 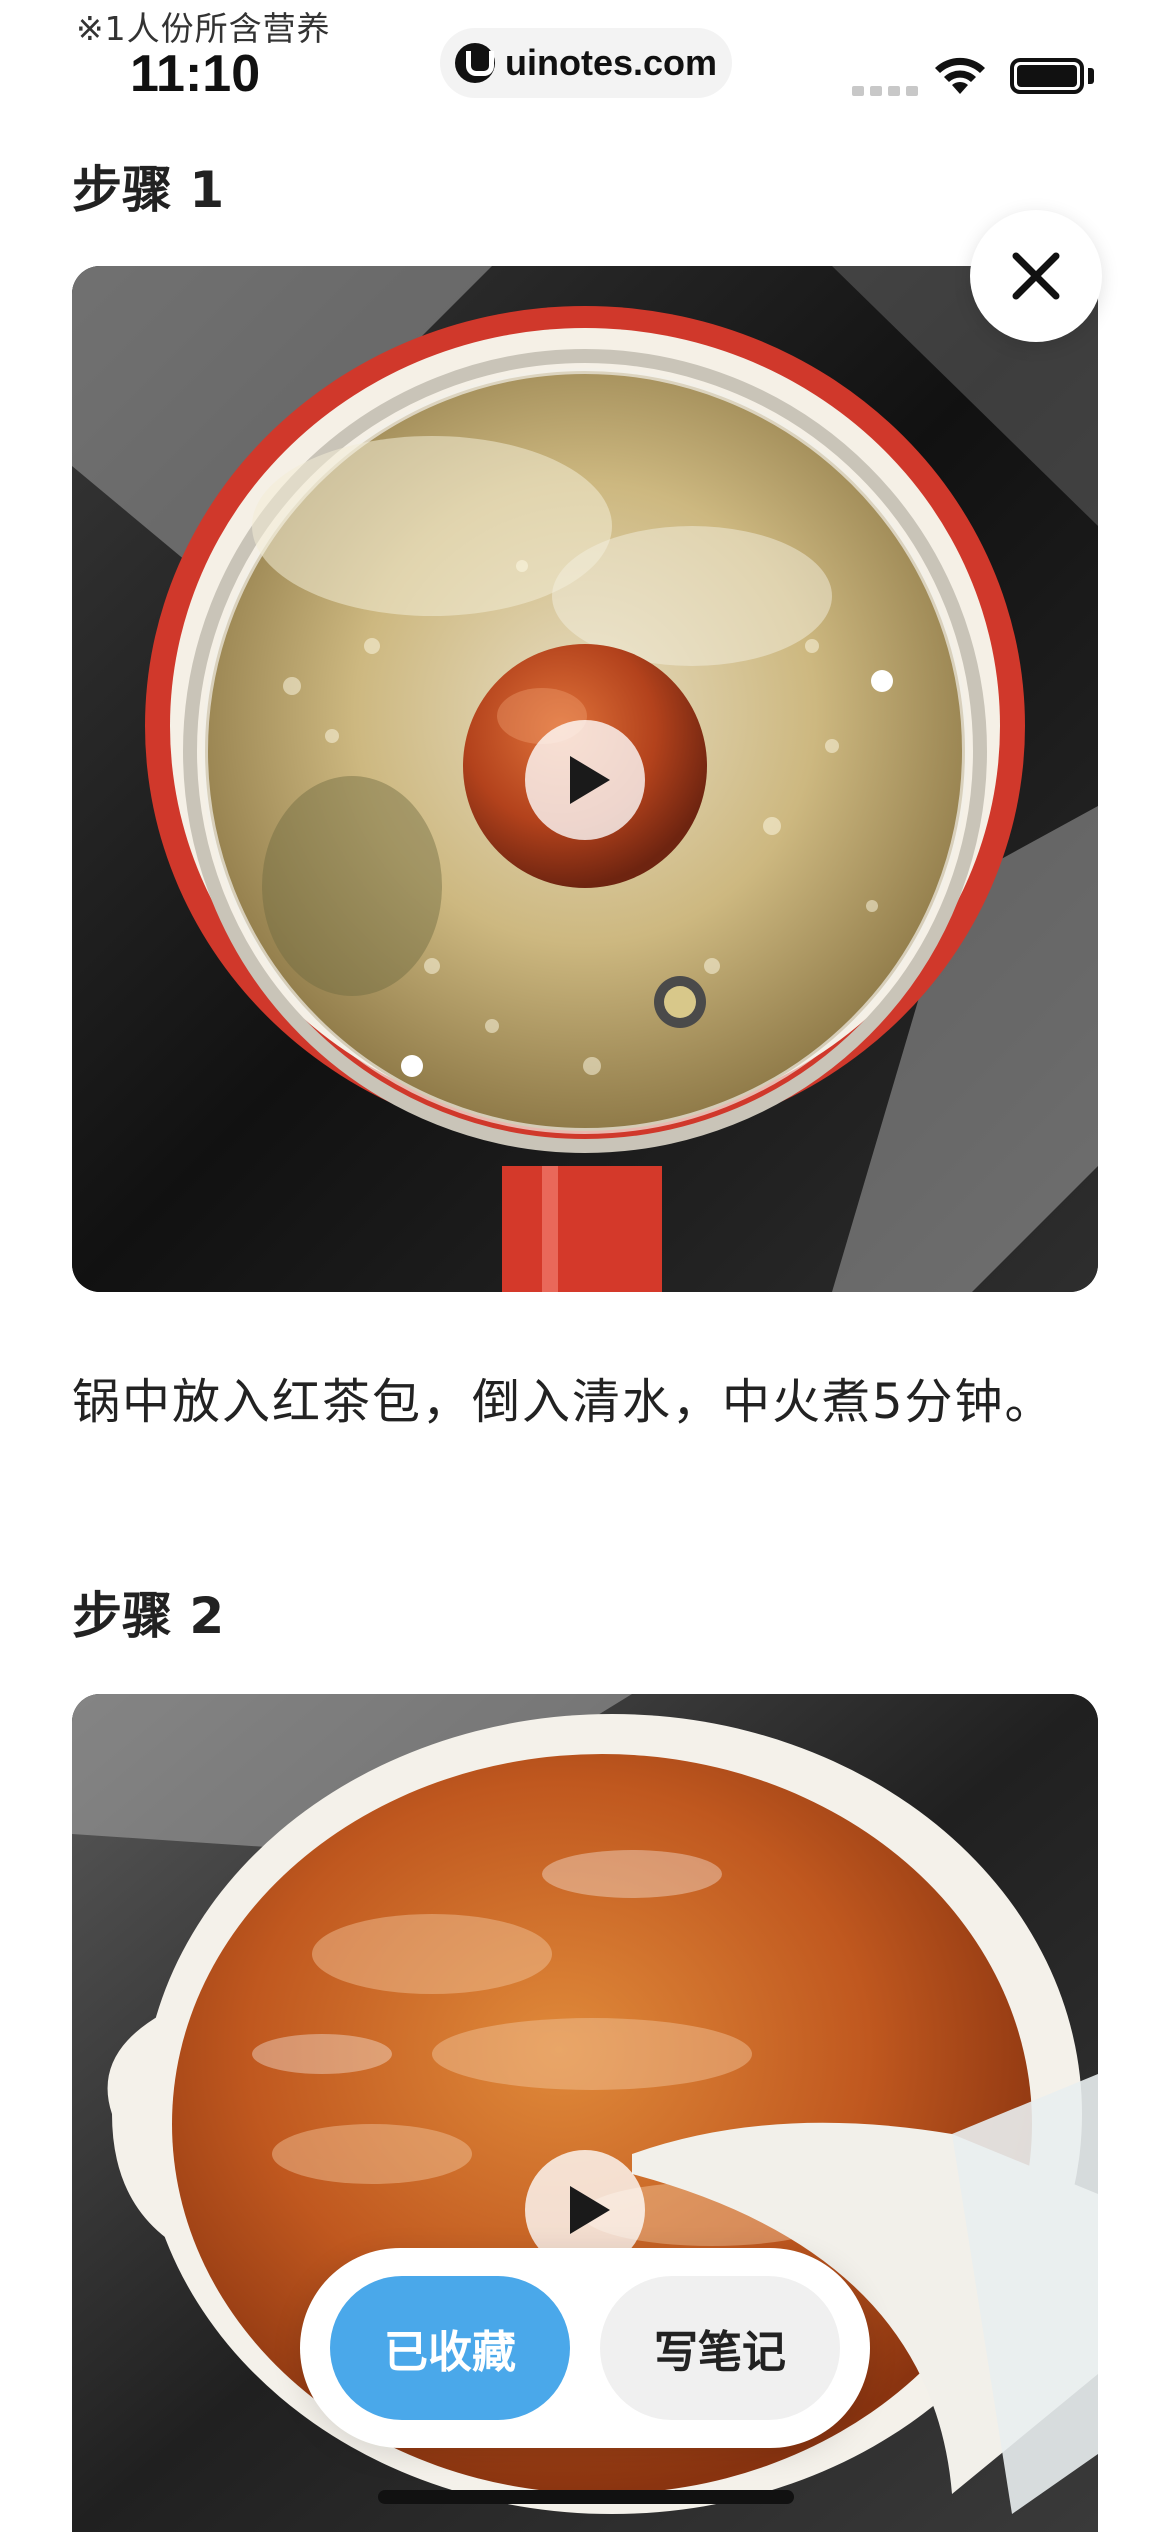 I want to click on url-pill: uinotes.com, so click(x=586, y=63).